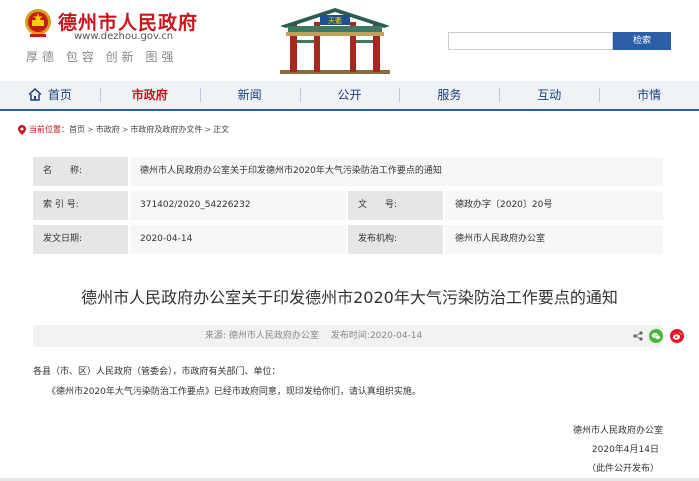  Describe the element at coordinates (396, 171) in the screenshot. I see `name-value: 德州市人民政府办公室关于印发德州市2020年大气污染防治工作要点的通知` at that location.